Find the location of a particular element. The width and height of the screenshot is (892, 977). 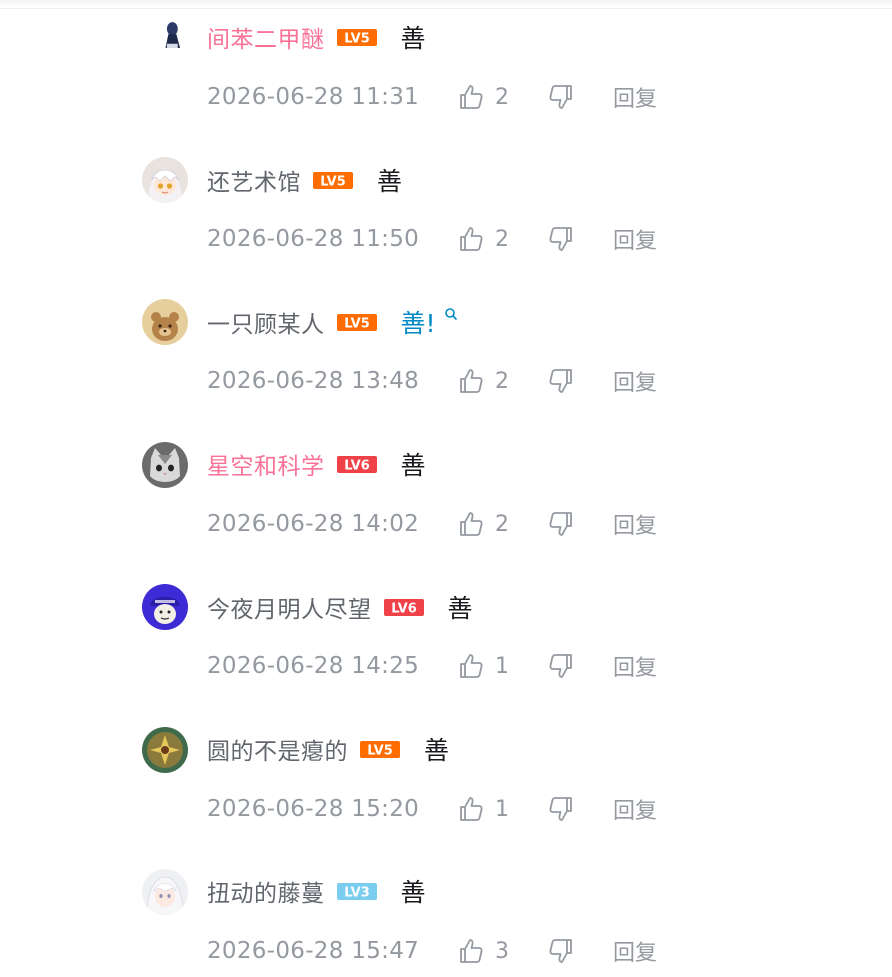

username-link: 圆的不是瘪的 is located at coordinates (277, 749).